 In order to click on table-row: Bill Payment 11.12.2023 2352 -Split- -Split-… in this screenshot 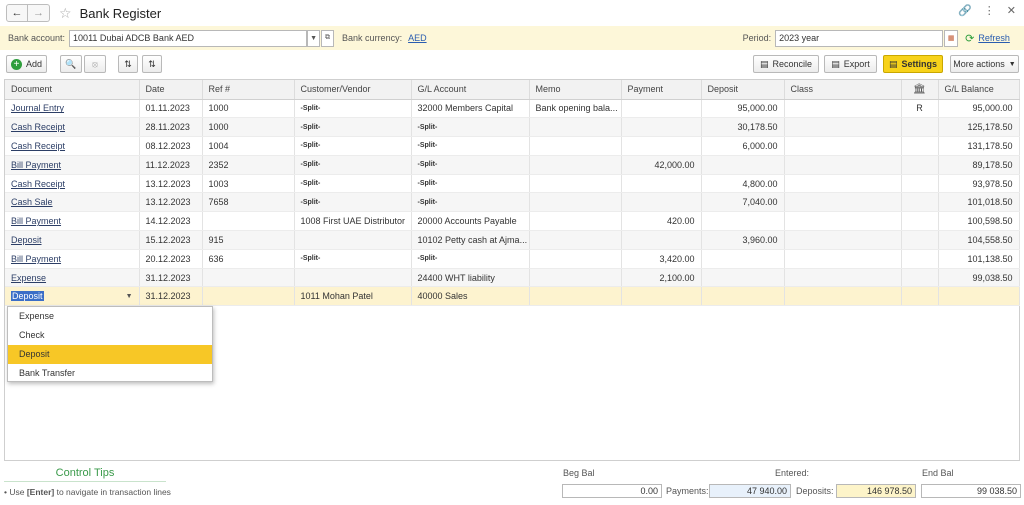, I will do `click(512, 165)`.